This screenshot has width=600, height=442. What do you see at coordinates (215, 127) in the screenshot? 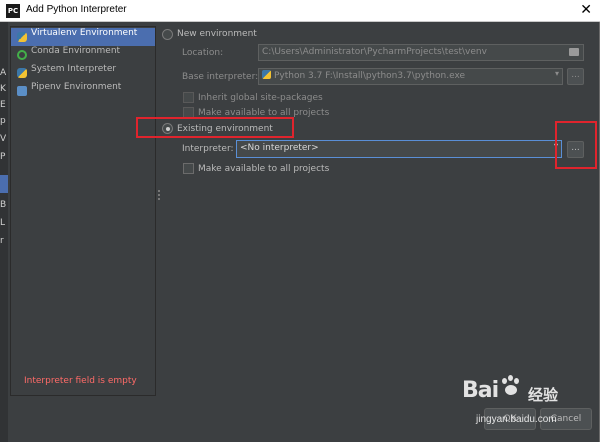
I see `annotation-highlight-existing-environment` at bounding box center [215, 127].